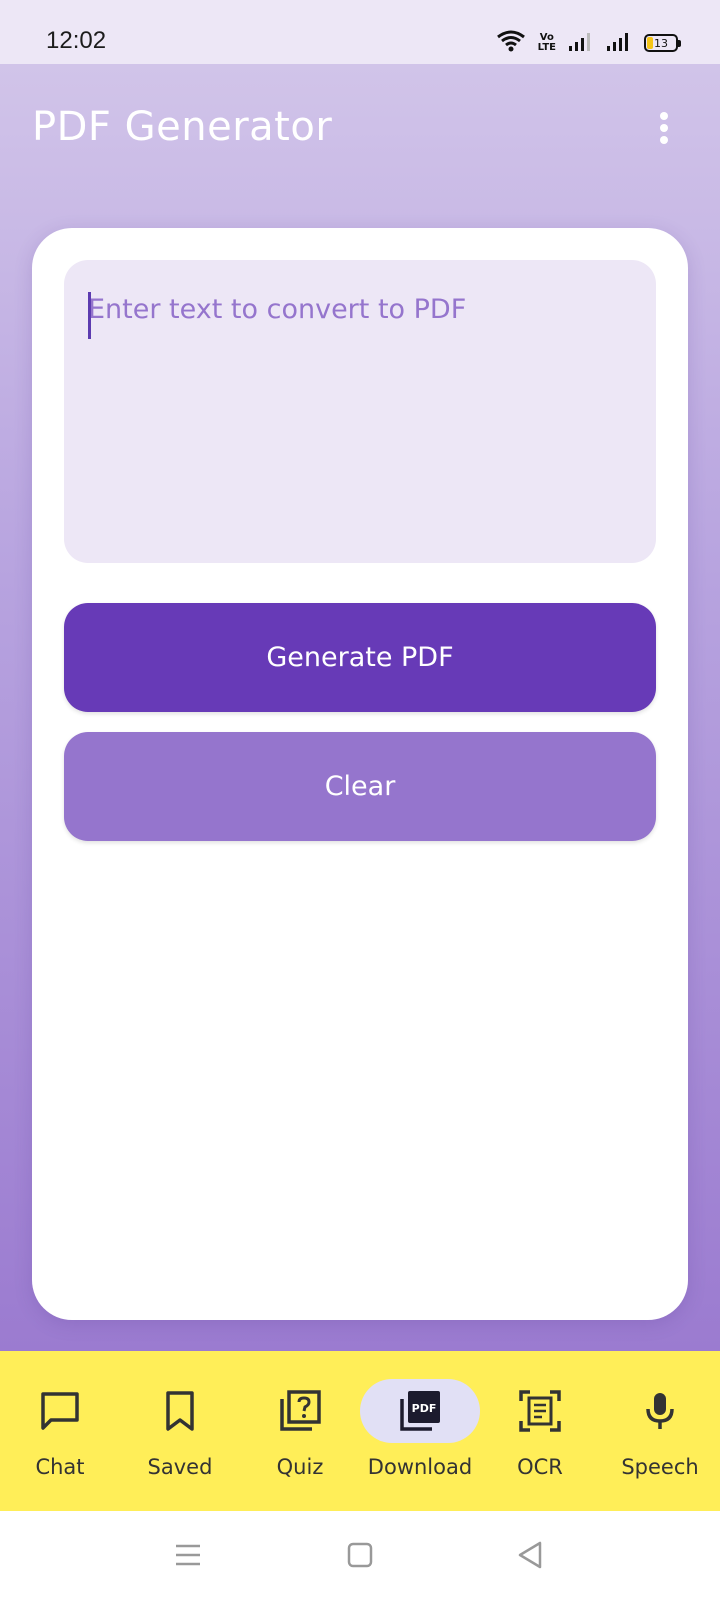 This screenshot has height=1600, width=720. I want to click on nav-item-speech: Speech, so click(660, 1431).